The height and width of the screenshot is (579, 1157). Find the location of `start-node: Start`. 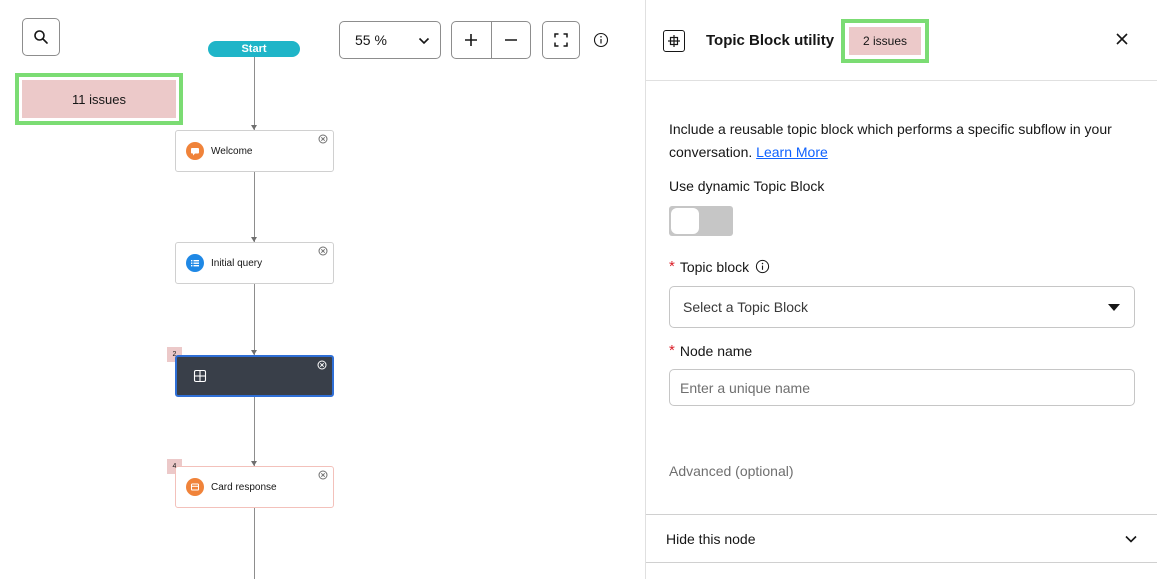

start-node: Start is located at coordinates (254, 49).